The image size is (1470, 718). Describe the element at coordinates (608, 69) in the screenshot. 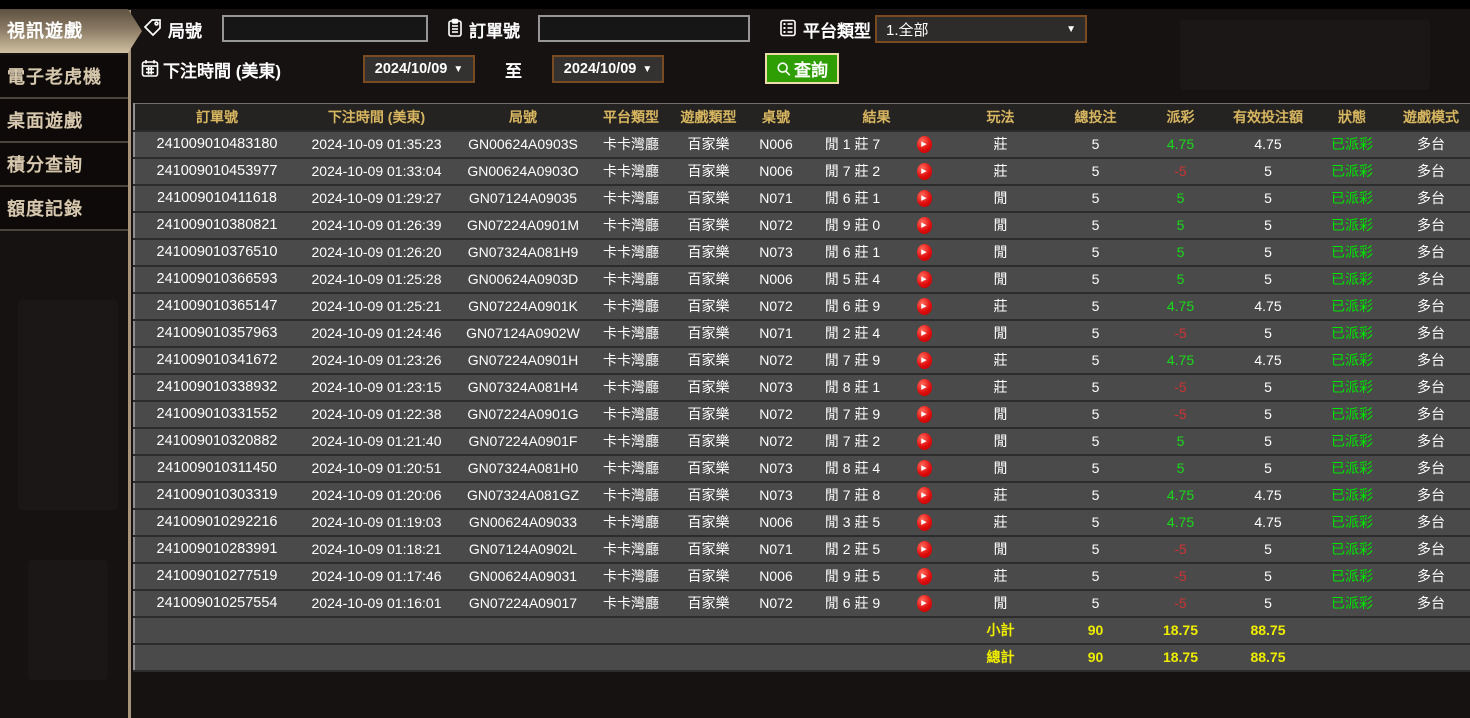

I see `date-to-picker: 2024/10/09 ▼` at that location.